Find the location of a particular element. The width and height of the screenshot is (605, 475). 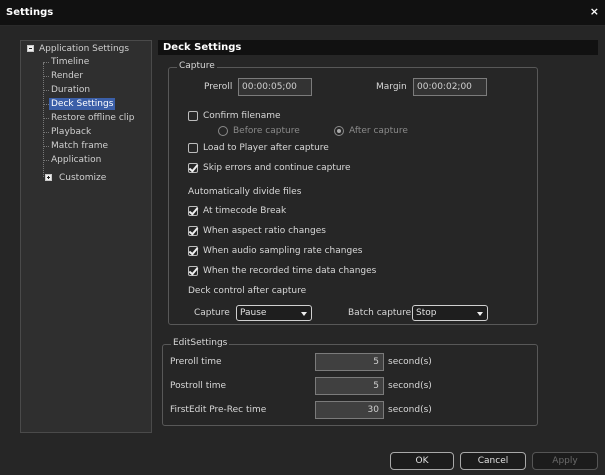

recorded-time-label: When the recorded time data changes is located at coordinates (290, 271).